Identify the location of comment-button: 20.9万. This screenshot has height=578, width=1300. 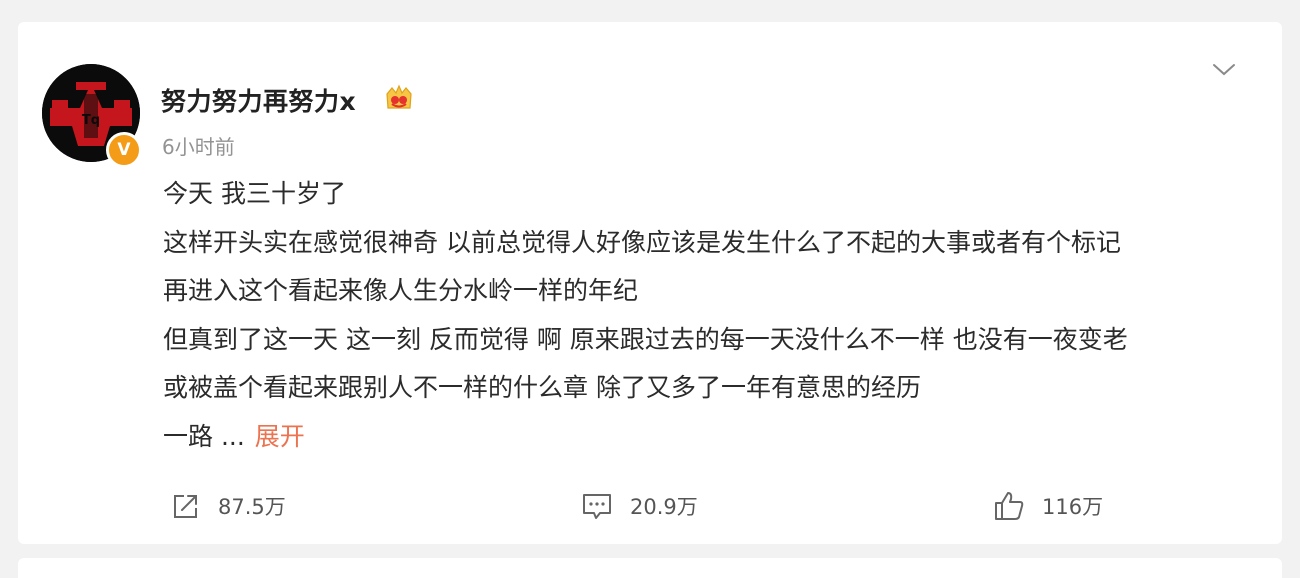
(639, 506).